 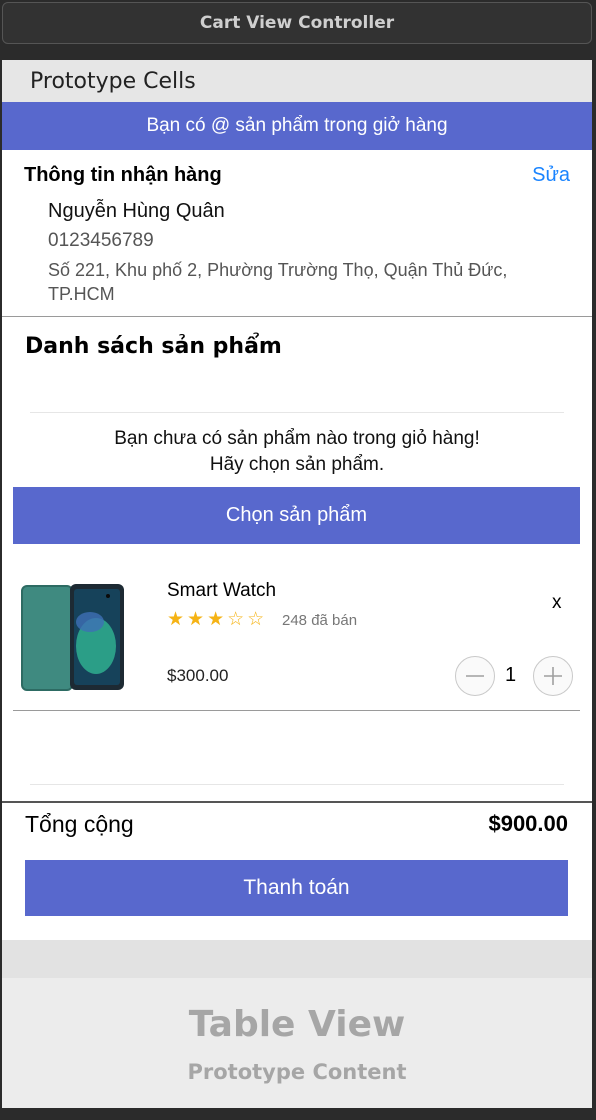 I want to click on receiver-phone: 0123456789, so click(x=101, y=240).